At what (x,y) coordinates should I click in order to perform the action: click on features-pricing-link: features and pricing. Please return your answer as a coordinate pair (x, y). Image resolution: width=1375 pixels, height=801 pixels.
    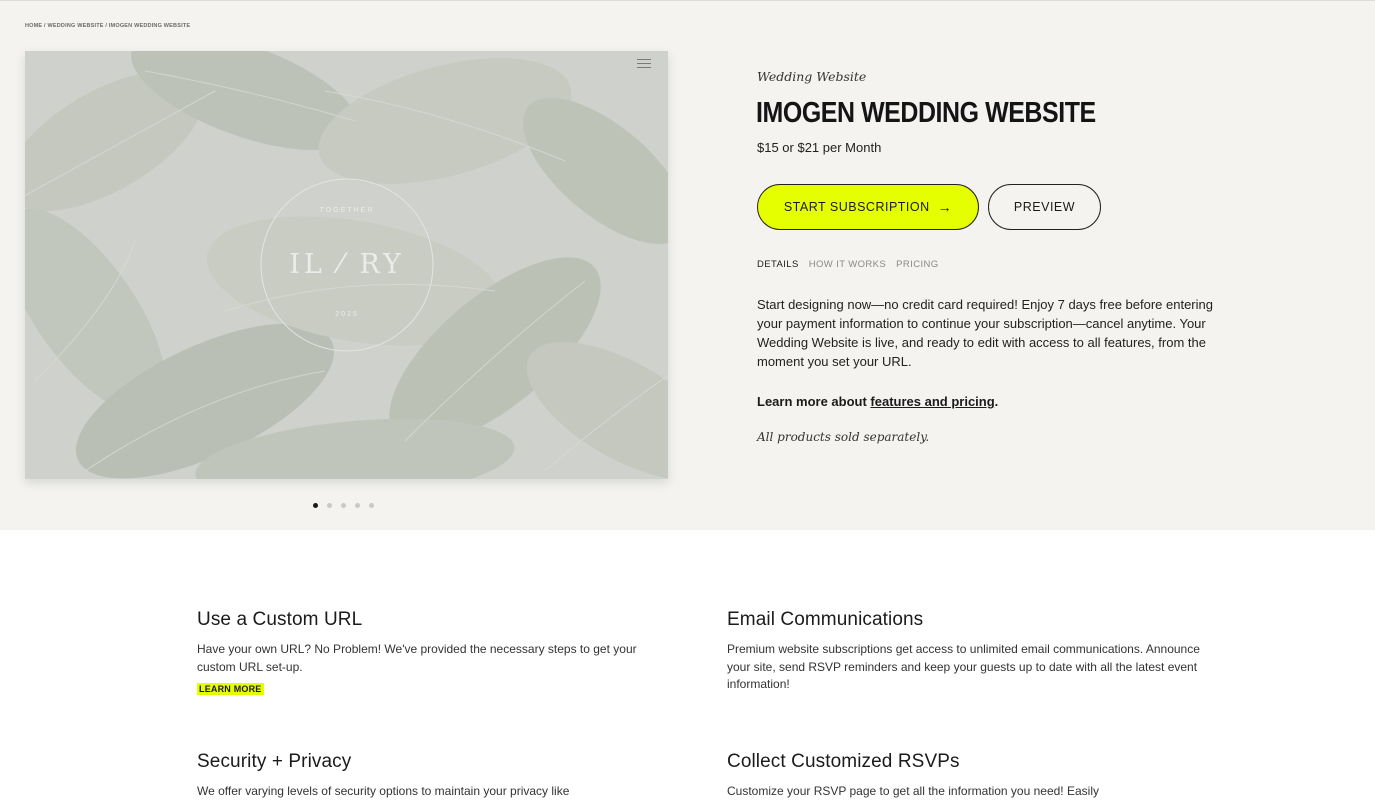
    Looking at the image, I should click on (932, 401).